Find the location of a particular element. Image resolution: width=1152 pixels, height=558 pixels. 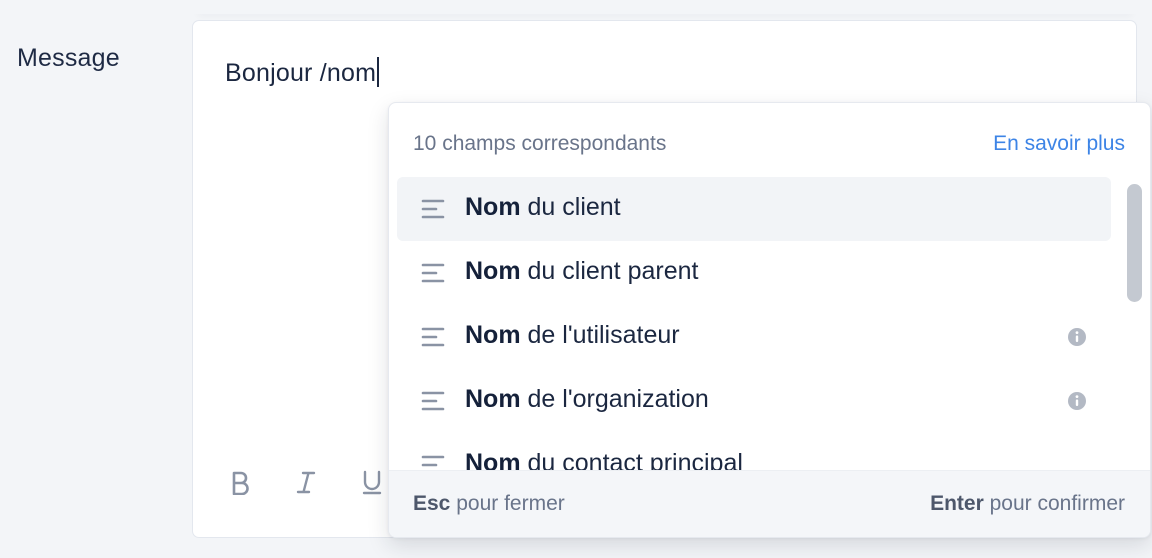

italic-button is located at coordinates (306, 482).